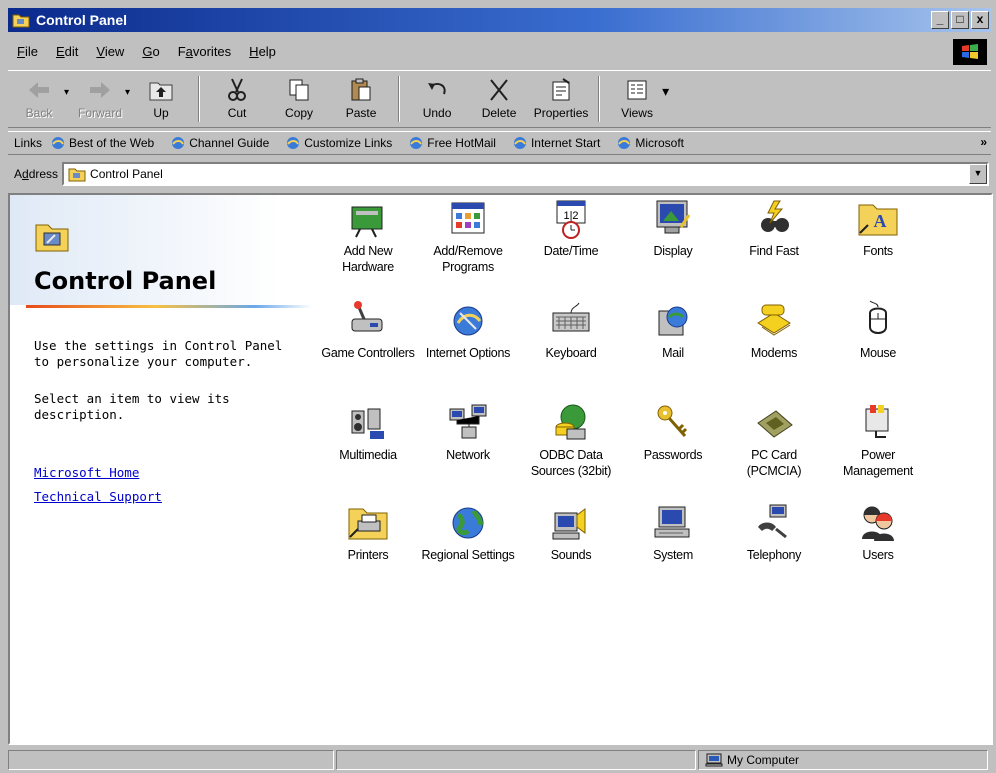 The width and height of the screenshot is (996, 773). I want to click on pc-card-icon, so click(775, 424).